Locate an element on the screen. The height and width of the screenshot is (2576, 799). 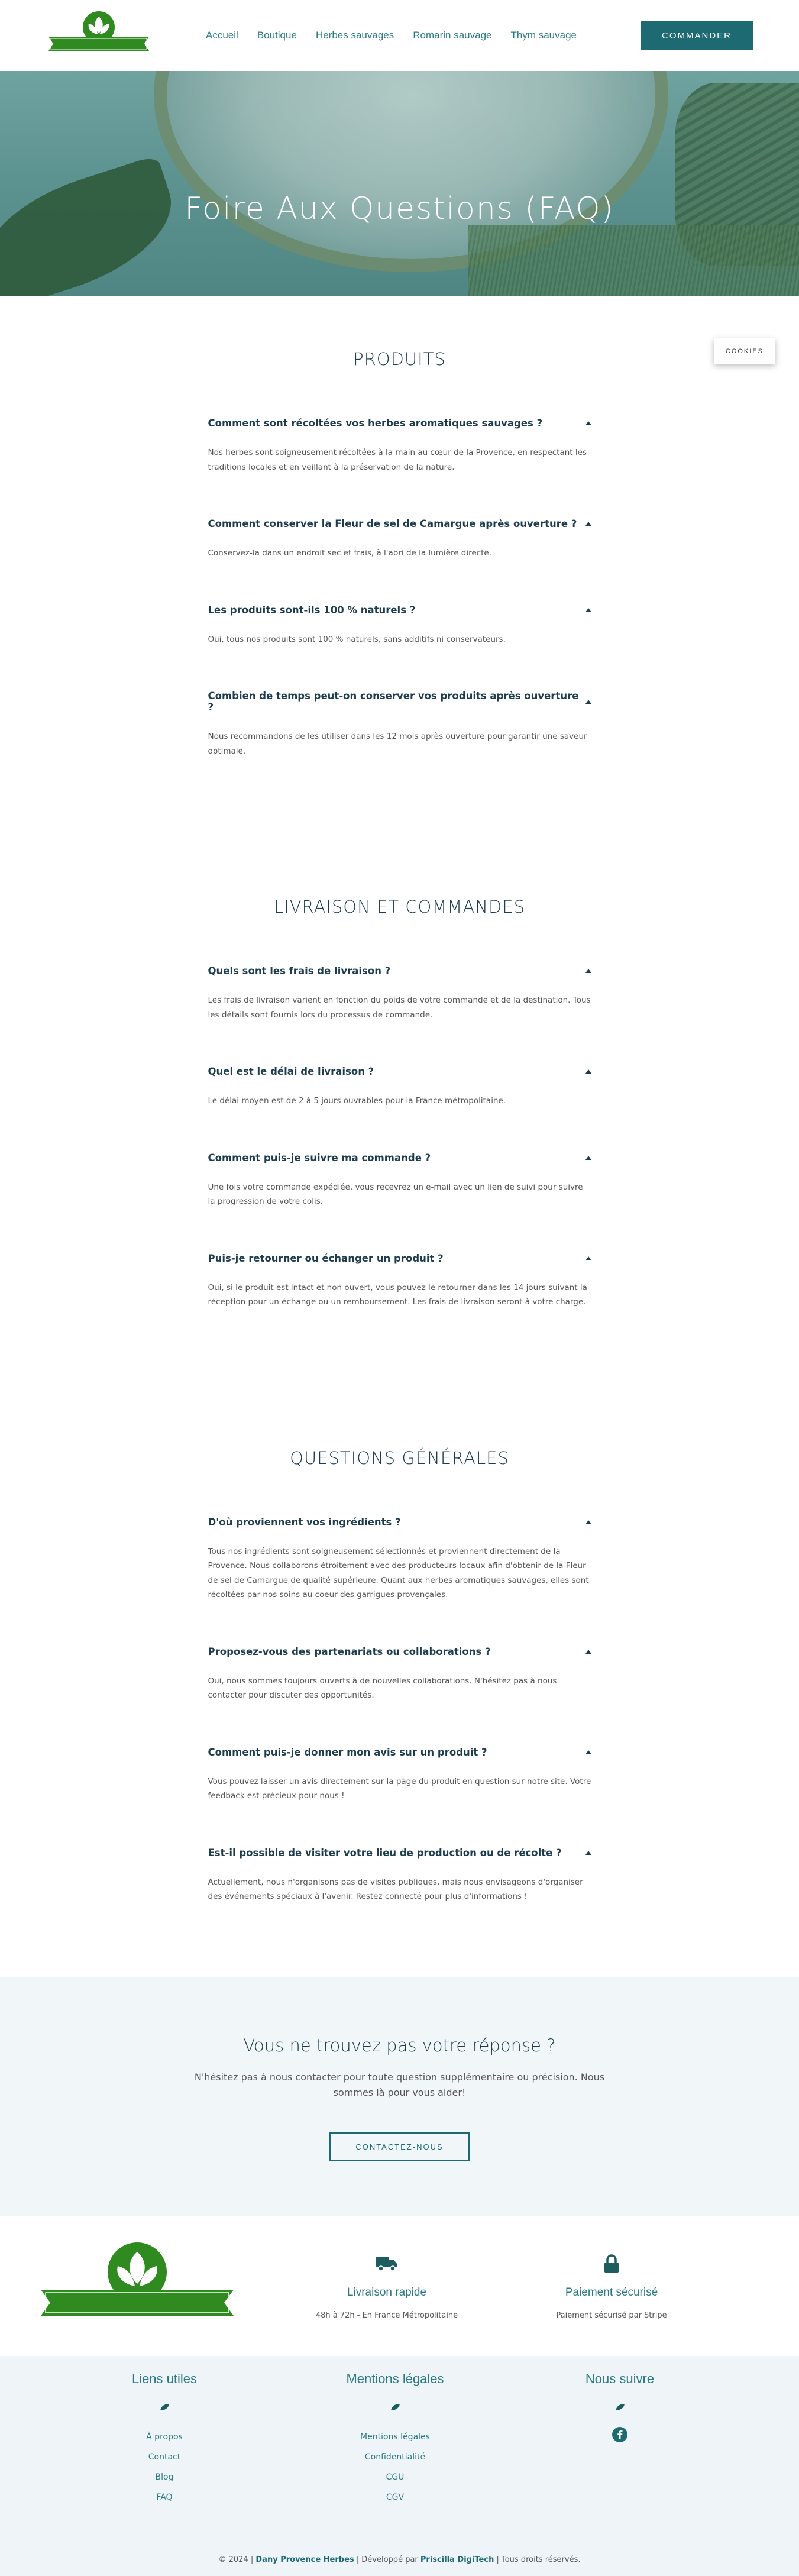
contact-button: CONTACTEZ-NOUS is located at coordinates (399, 2146).